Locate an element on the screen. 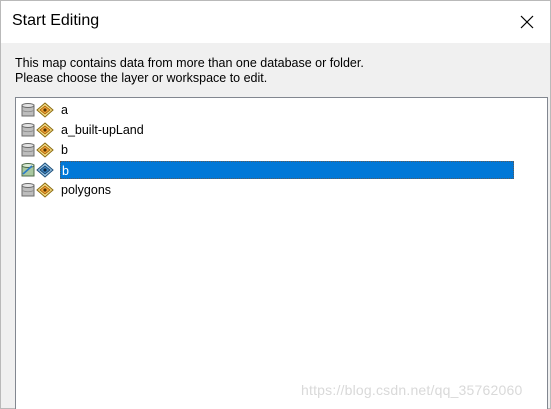  dialog-title: Start Editing is located at coordinates (56, 20).